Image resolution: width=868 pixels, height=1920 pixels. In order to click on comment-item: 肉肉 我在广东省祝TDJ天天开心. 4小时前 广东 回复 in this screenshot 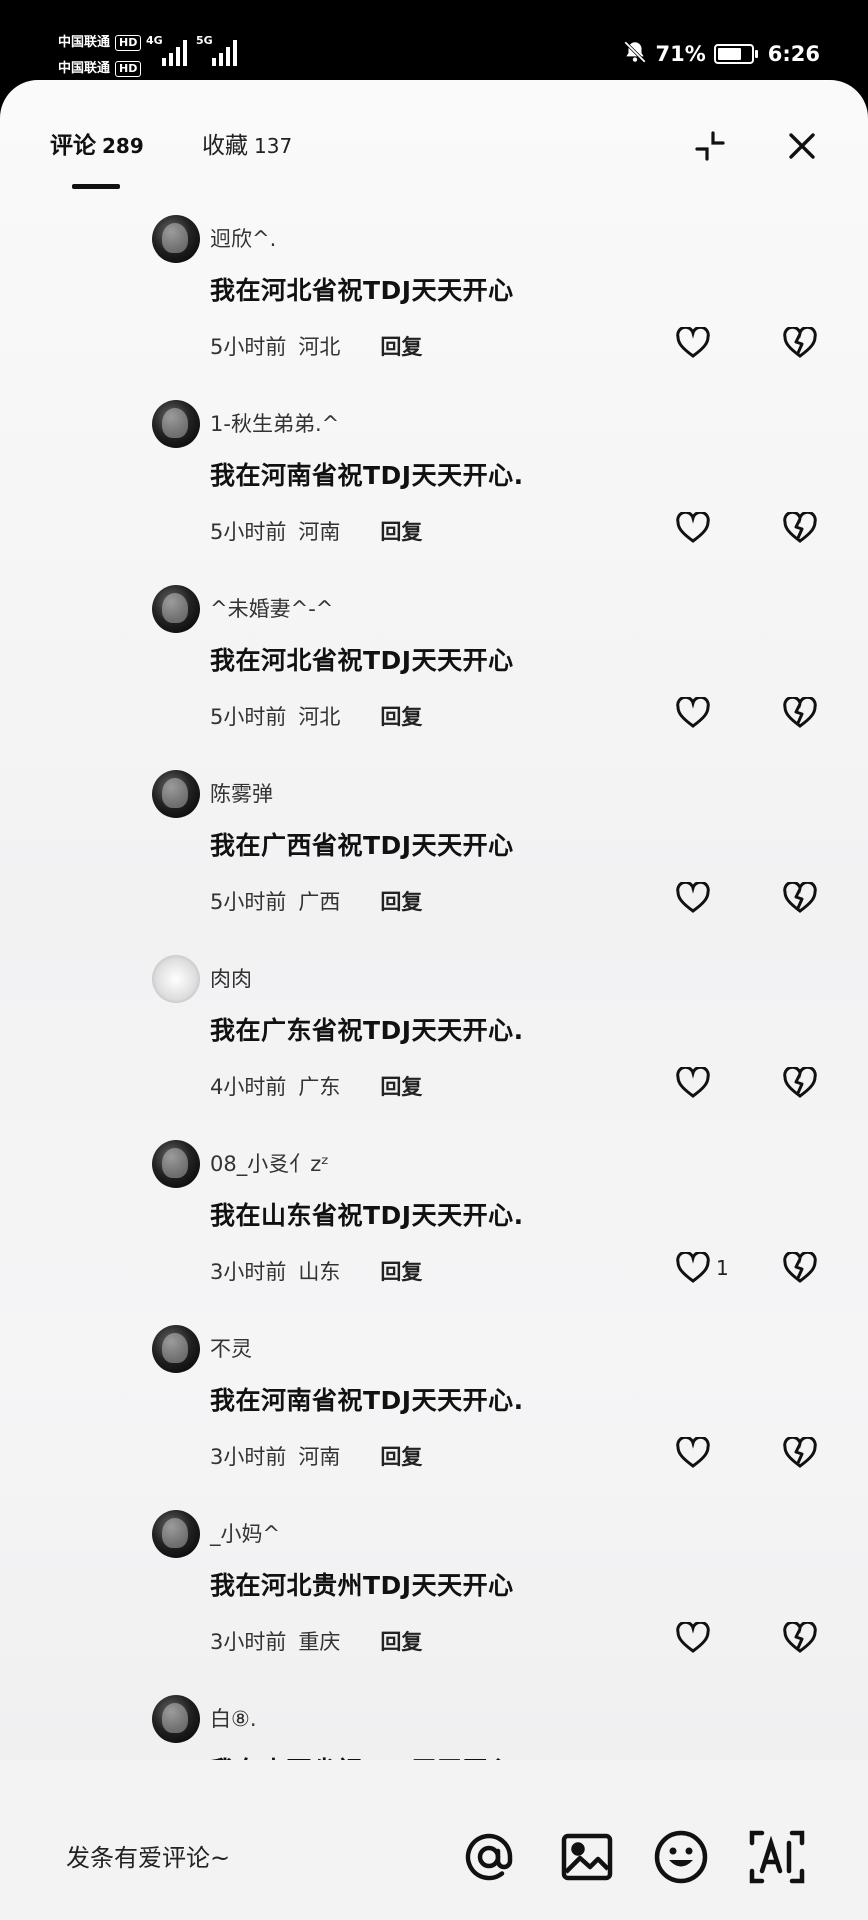, I will do `click(434, 1037)`.